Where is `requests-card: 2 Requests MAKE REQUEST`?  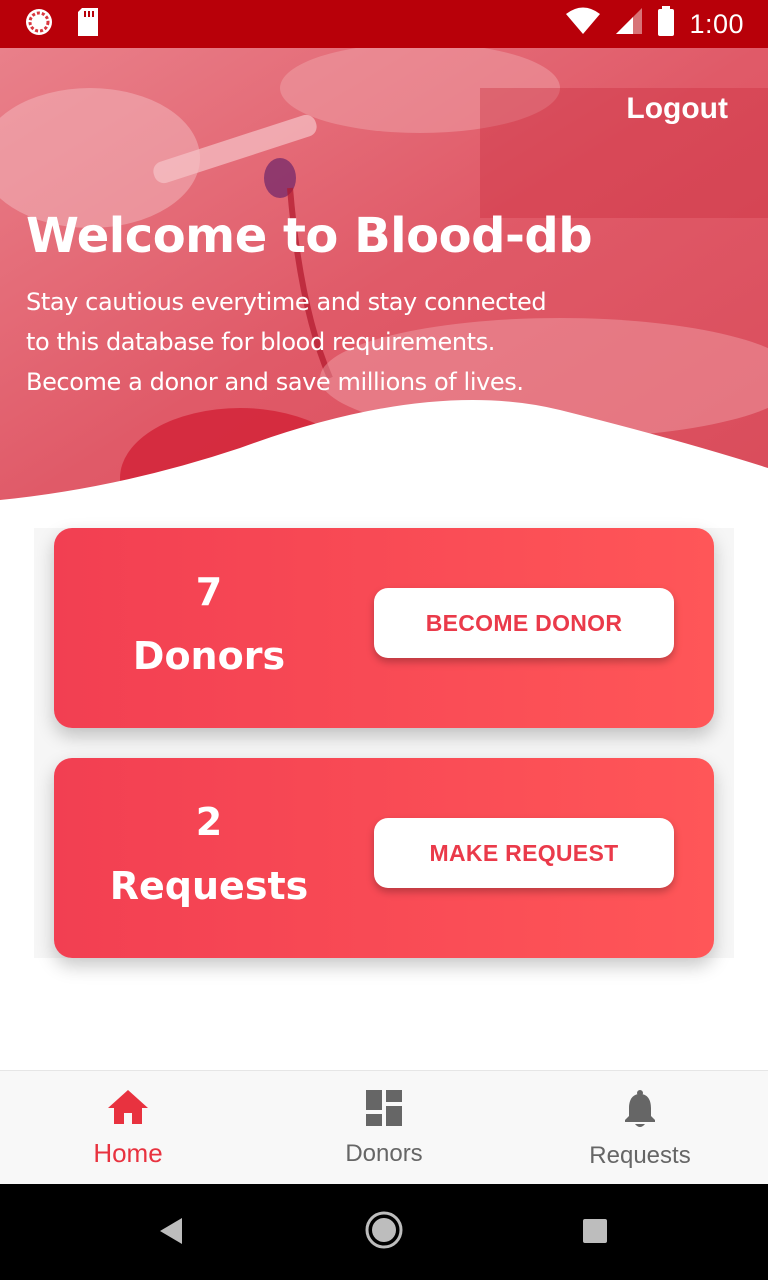 requests-card: 2 Requests MAKE REQUEST is located at coordinates (384, 858).